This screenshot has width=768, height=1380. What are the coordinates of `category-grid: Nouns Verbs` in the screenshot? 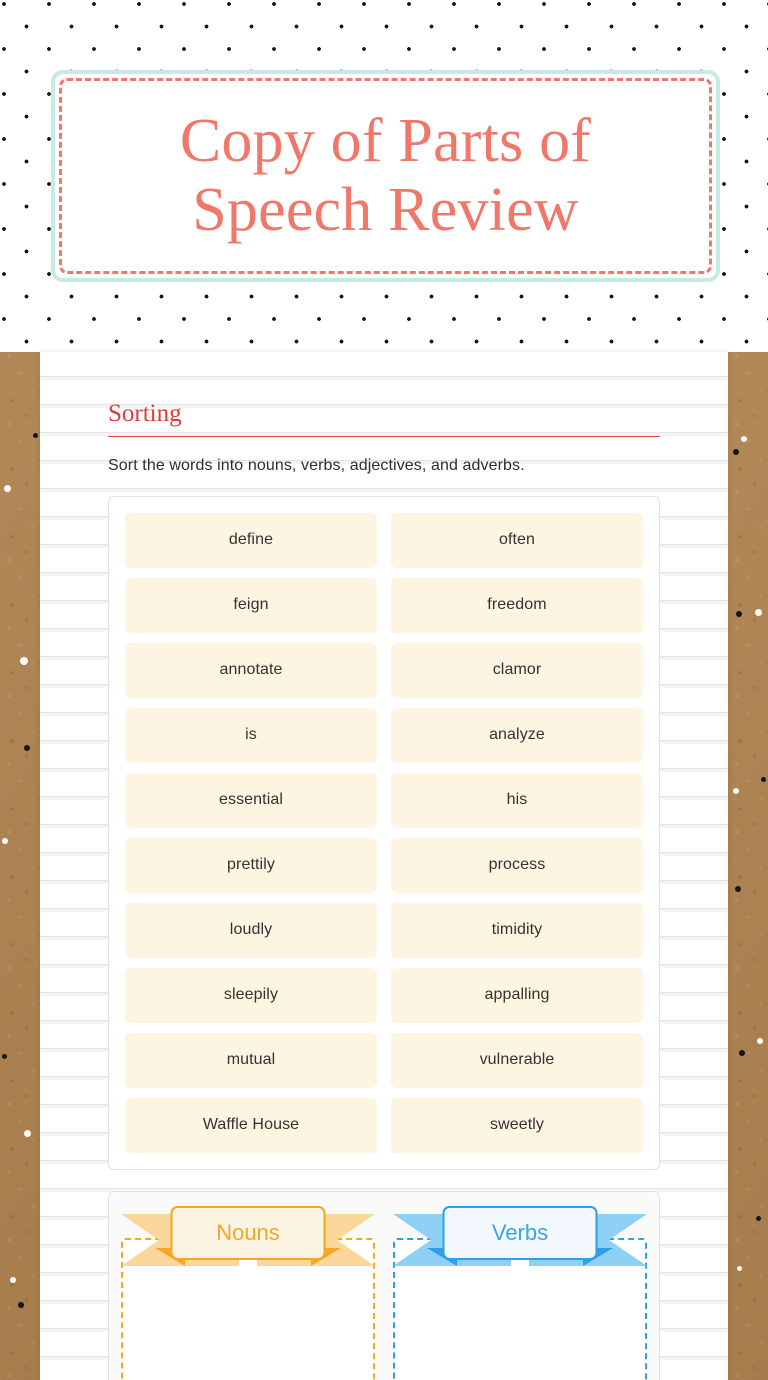 It's located at (384, 1292).